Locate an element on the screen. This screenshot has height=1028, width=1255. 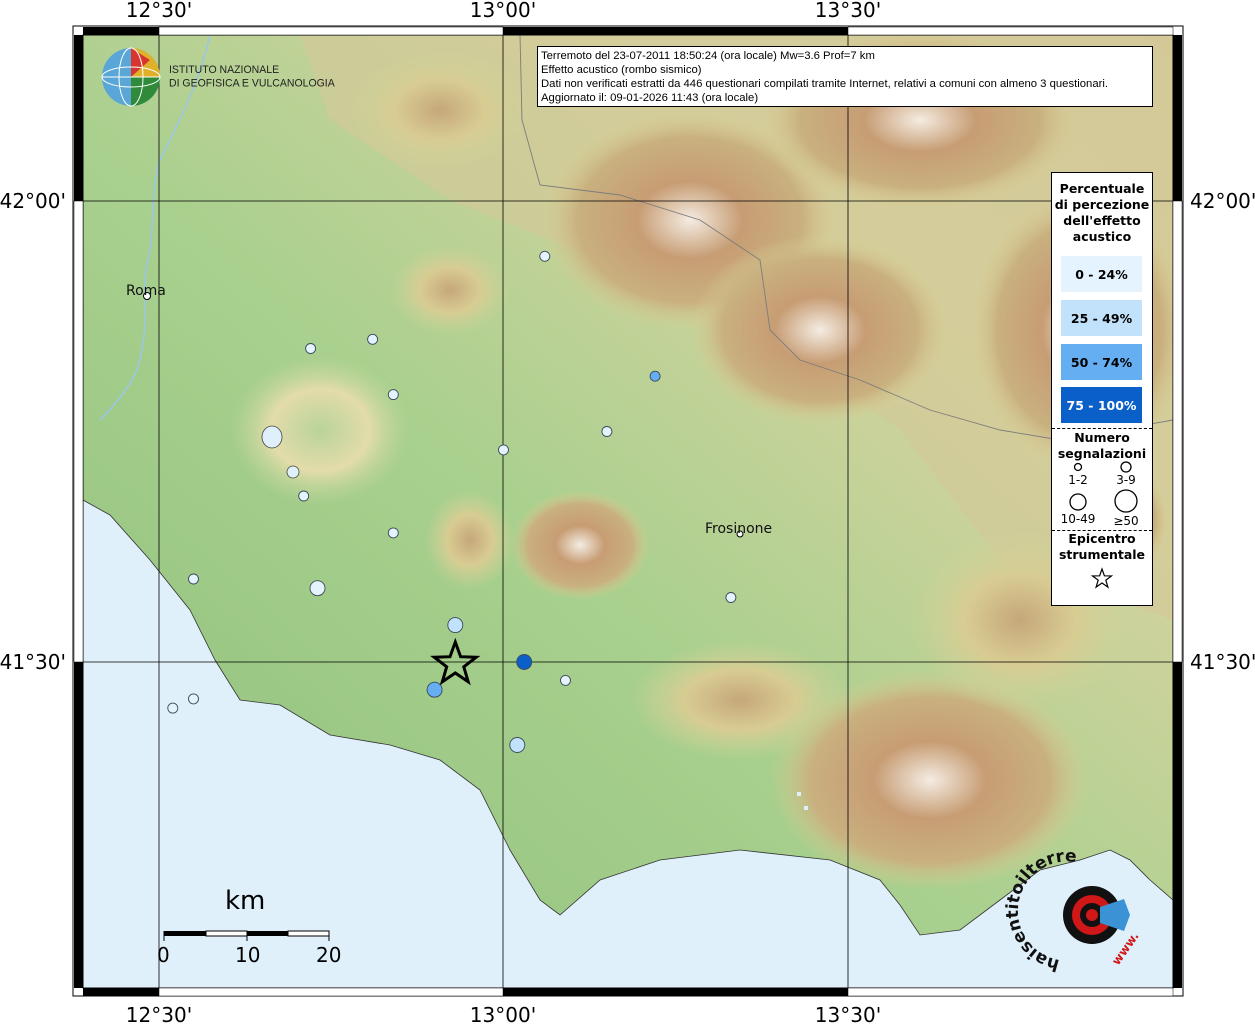
event-info-line: Effetto acustico (rombo sismico) is located at coordinates (621, 70).